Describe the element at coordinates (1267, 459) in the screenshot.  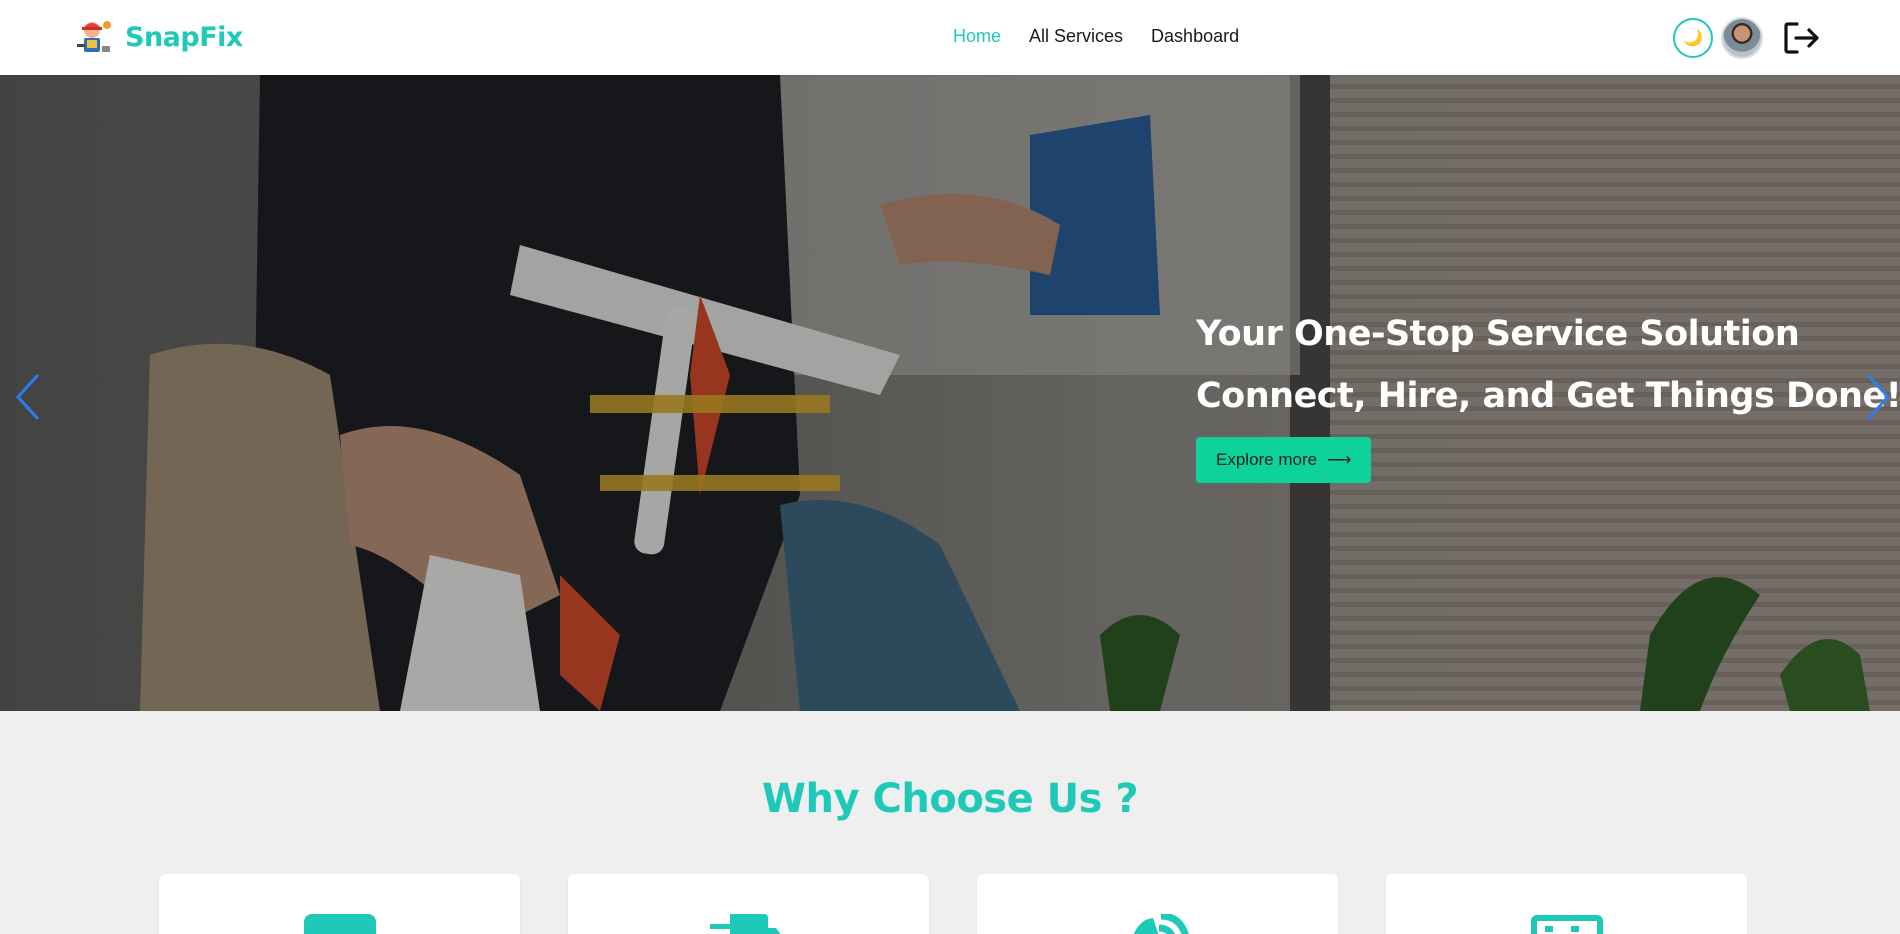
I see `explore-more-label: Explore more` at that location.